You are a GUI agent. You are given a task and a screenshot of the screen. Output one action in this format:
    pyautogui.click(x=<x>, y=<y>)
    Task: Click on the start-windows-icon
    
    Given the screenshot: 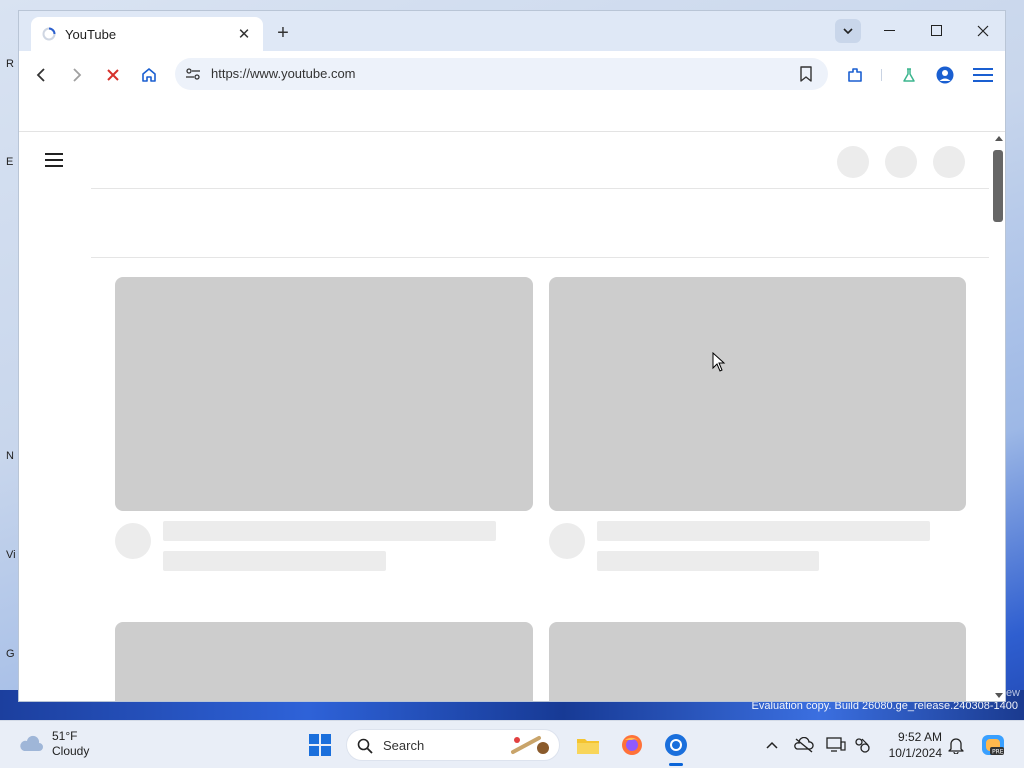 What is the action you would take?
    pyautogui.click(x=320, y=745)
    